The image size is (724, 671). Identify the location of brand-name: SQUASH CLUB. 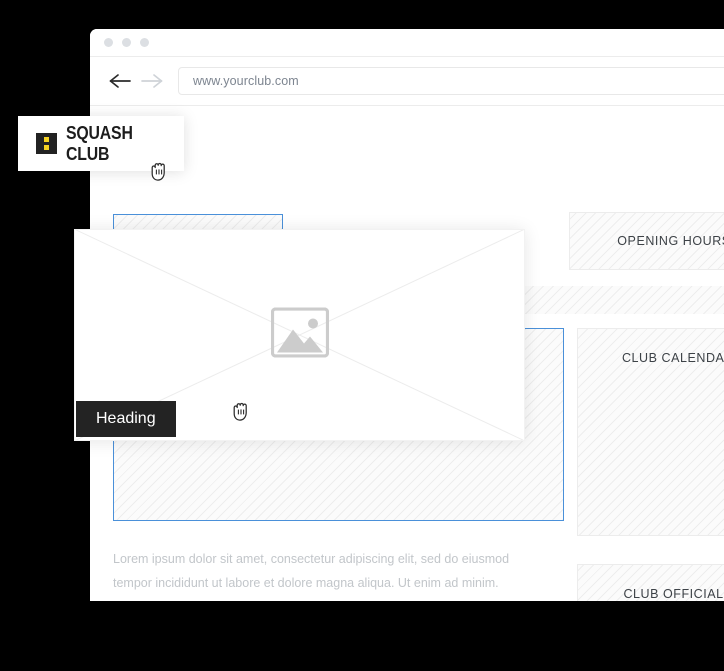
(99, 143).